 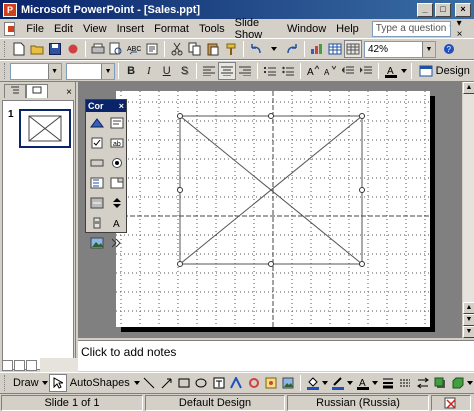 I want to click on menu-slide-show: Slide Show, so click(x=256, y=29).